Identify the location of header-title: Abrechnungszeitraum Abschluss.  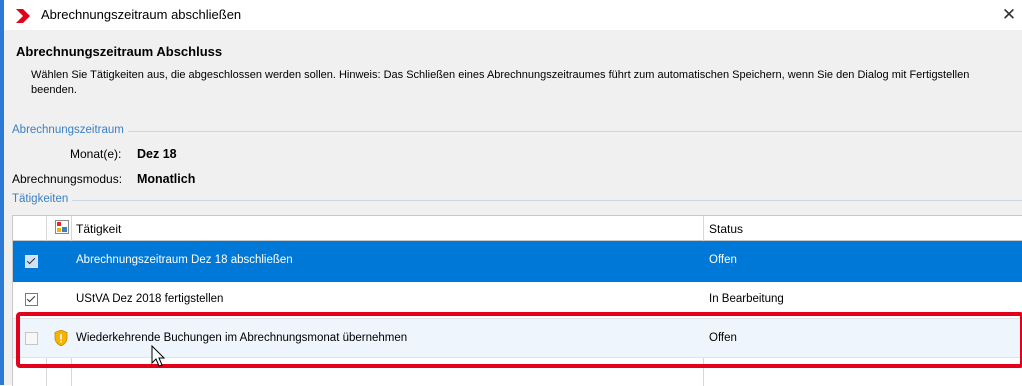
(119, 51).